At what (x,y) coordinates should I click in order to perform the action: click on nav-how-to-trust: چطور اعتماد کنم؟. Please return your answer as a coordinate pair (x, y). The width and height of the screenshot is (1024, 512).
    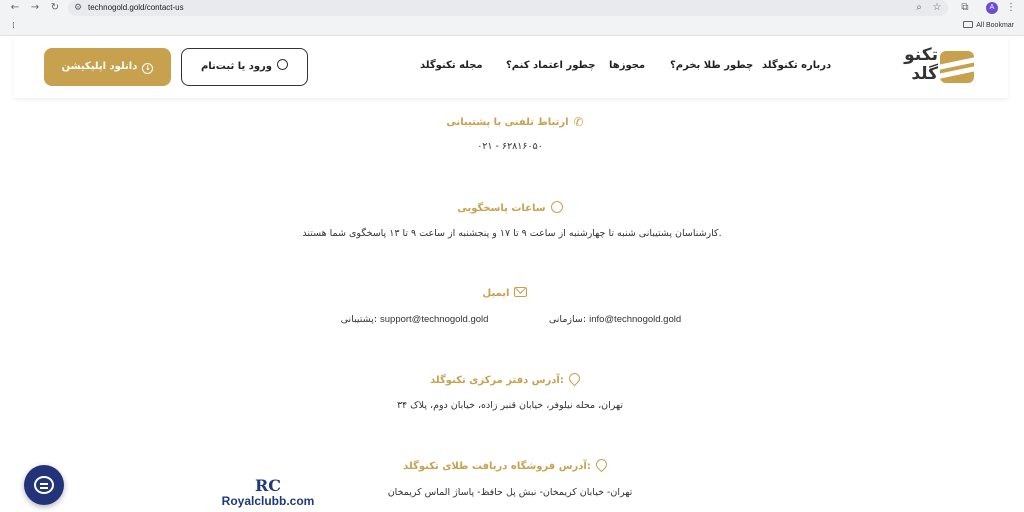
    Looking at the image, I should click on (550, 65).